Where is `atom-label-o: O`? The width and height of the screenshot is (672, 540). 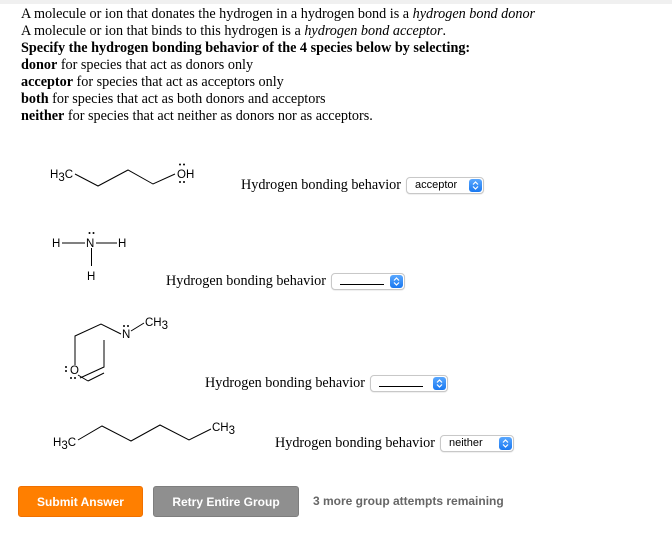
atom-label-o: O is located at coordinates (74, 371).